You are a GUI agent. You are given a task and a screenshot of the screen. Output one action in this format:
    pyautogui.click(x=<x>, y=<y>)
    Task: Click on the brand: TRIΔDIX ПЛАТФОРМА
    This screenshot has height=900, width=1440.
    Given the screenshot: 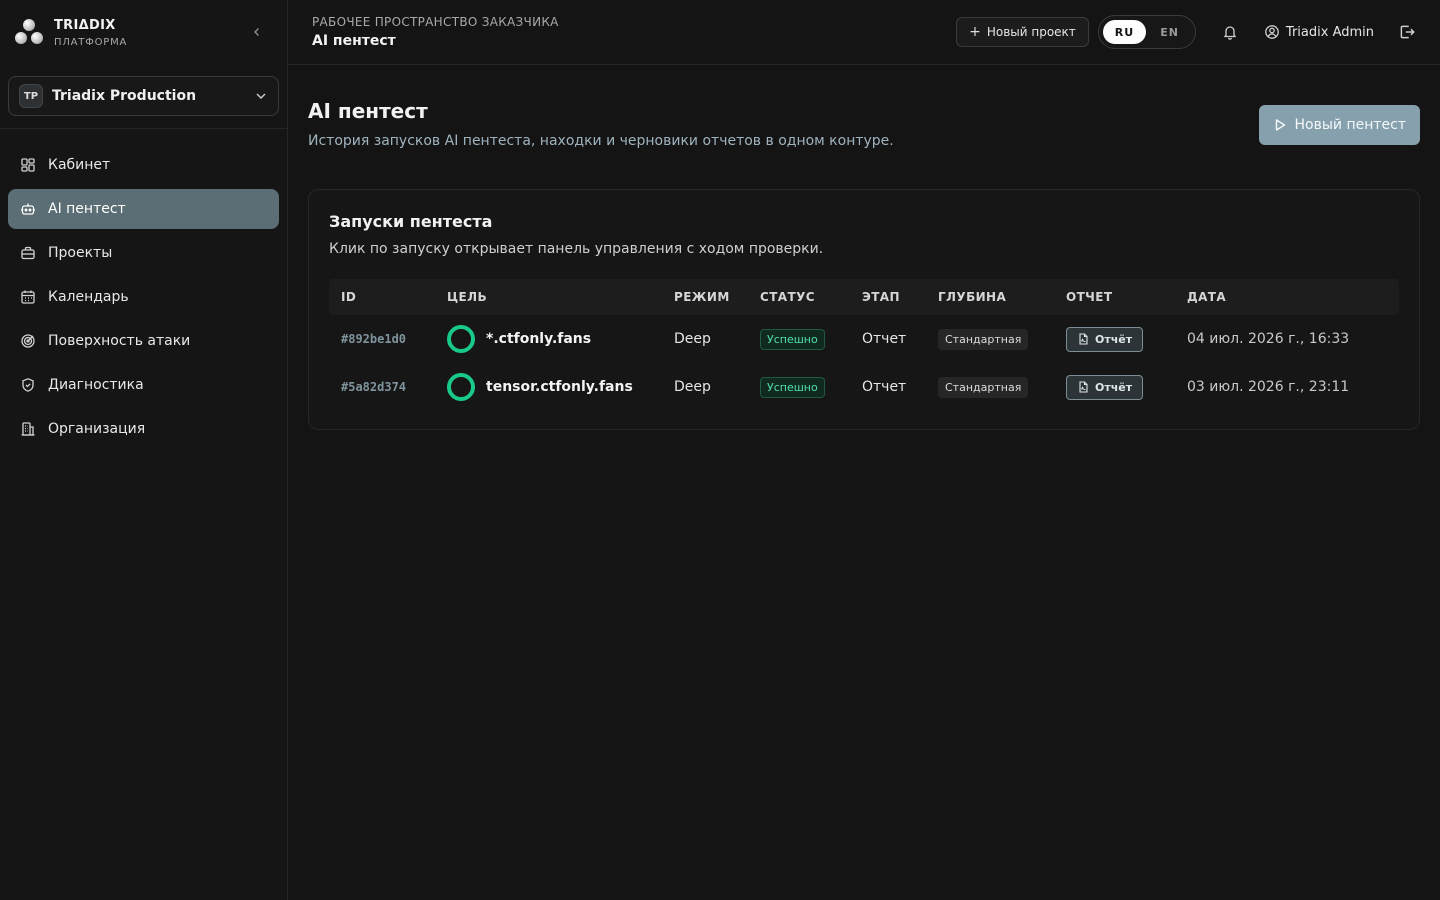 What is the action you would take?
    pyautogui.click(x=143, y=32)
    